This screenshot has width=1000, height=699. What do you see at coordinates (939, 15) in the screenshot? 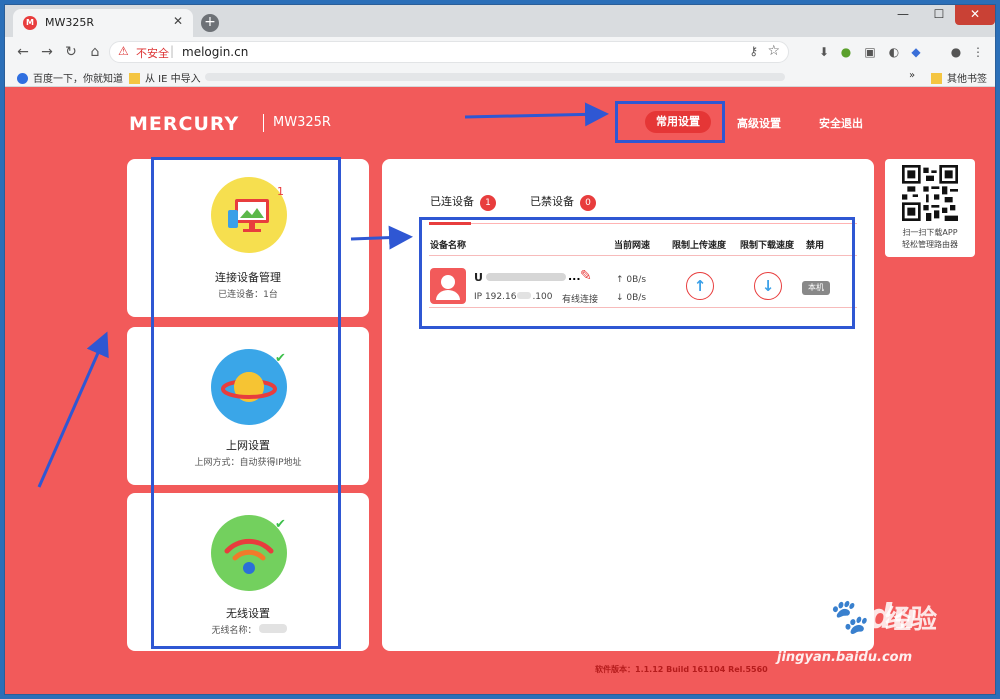
I see `maximize-button: ☐` at bounding box center [939, 15].